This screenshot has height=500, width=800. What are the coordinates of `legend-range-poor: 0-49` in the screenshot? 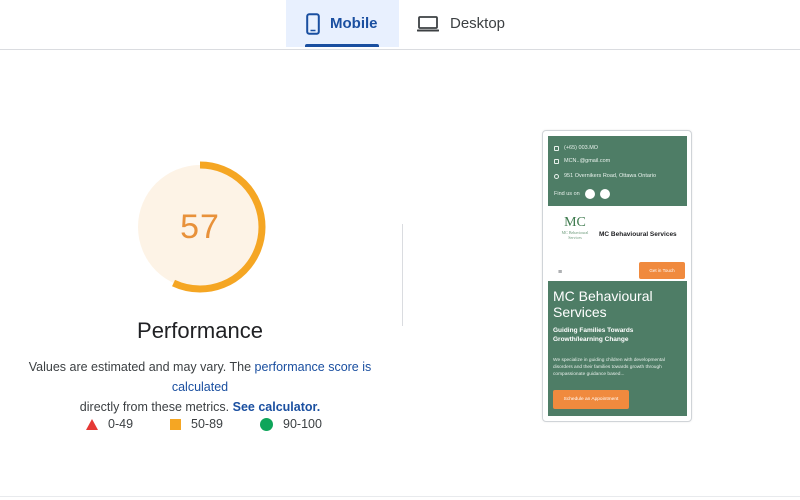 It's located at (121, 424).